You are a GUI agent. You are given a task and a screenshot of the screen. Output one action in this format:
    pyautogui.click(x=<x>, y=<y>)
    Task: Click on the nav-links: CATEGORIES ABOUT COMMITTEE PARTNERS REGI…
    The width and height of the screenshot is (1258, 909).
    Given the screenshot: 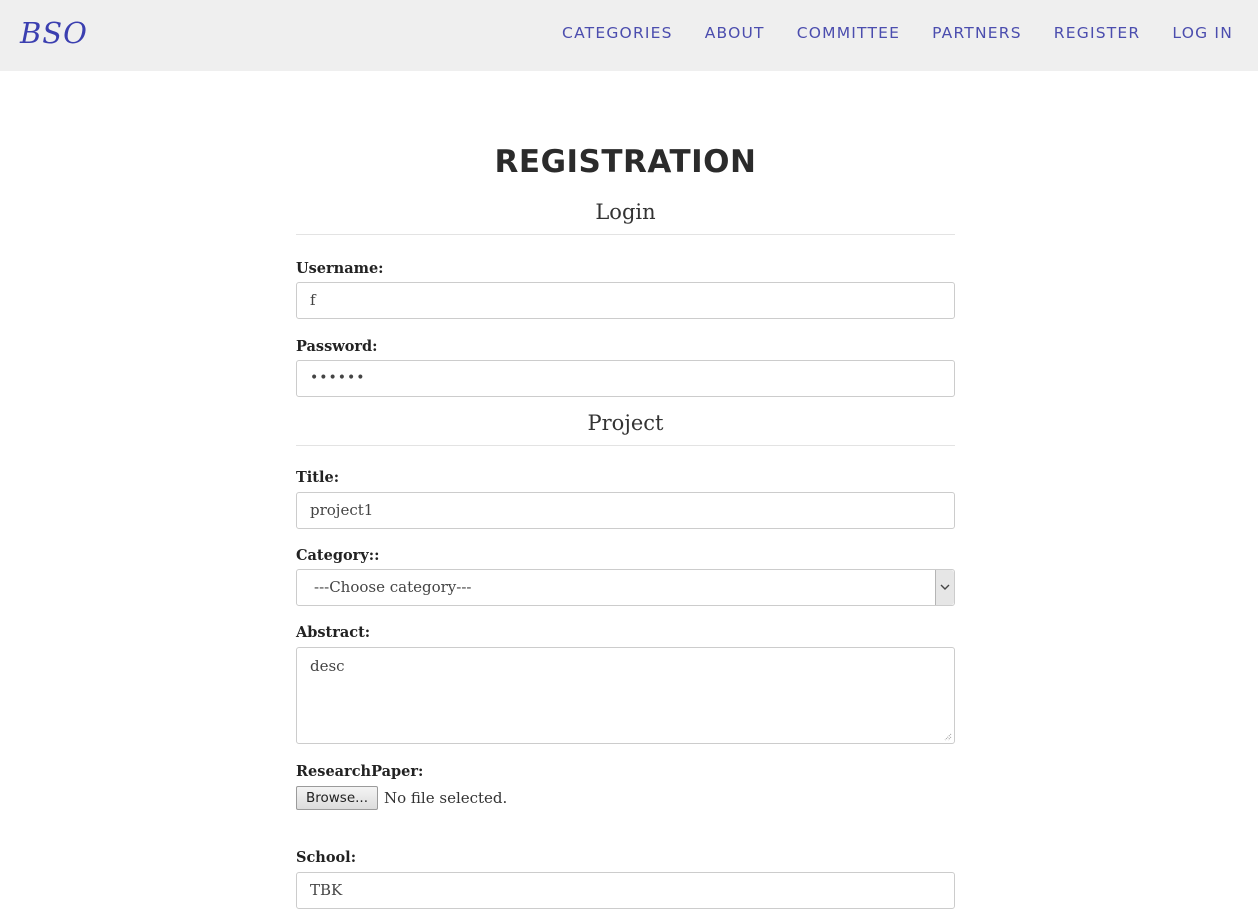 What is the action you would take?
    pyautogui.click(x=897, y=33)
    